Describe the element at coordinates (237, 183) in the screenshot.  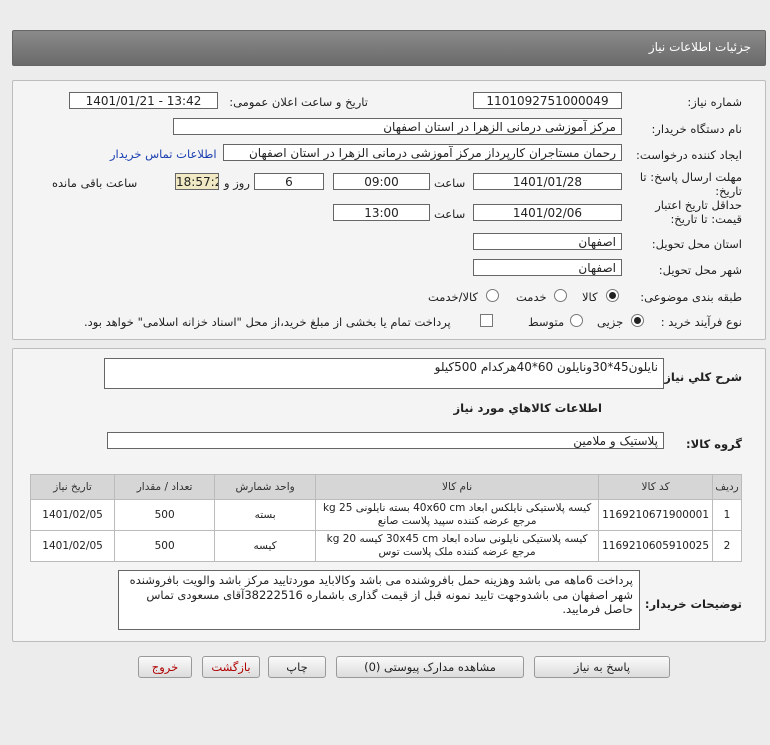
I see `days-label: روز و` at that location.